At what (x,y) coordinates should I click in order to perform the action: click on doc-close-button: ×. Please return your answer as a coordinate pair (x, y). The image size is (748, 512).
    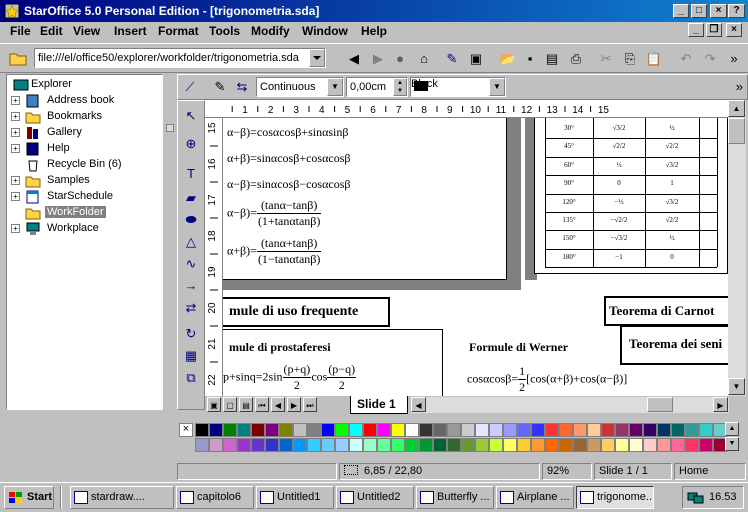
    Looking at the image, I should click on (734, 30).